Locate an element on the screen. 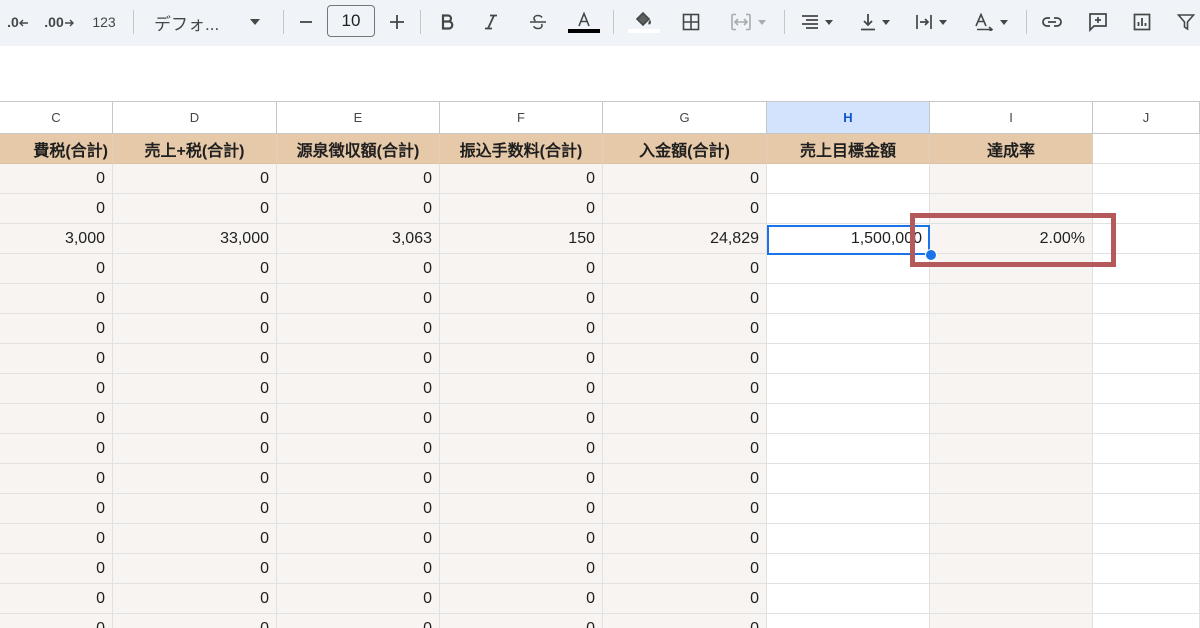  cell-g-row-11: 0 is located at coordinates (685, 479).